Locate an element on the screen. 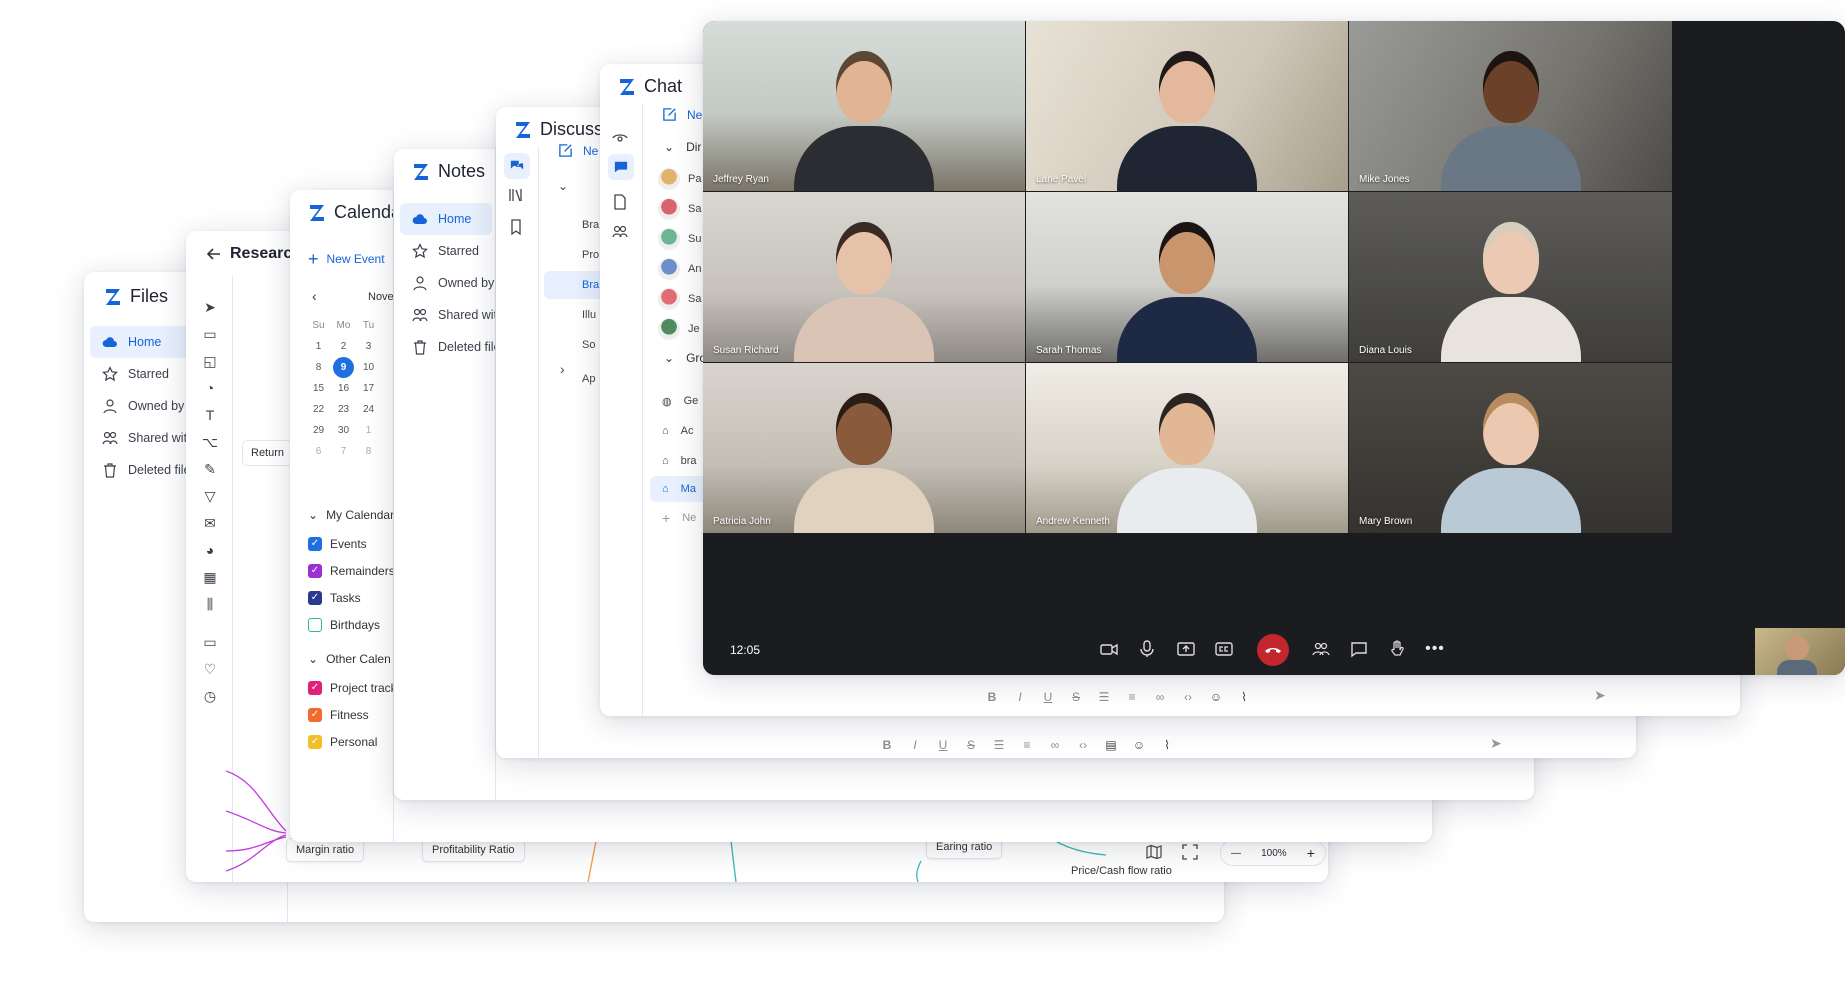 The height and width of the screenshot is (991, 1845). video-tile: Lane Pavel is located at coordinates (1187, 106).